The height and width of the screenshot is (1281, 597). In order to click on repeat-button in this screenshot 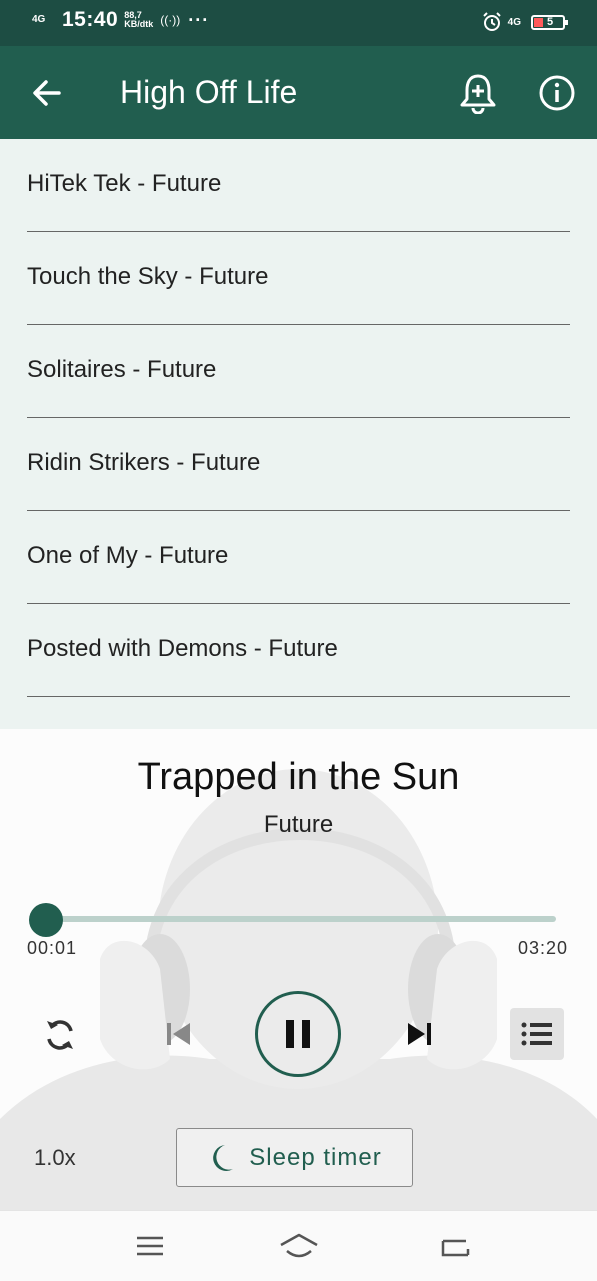, I will do `click(60, 1035)`.